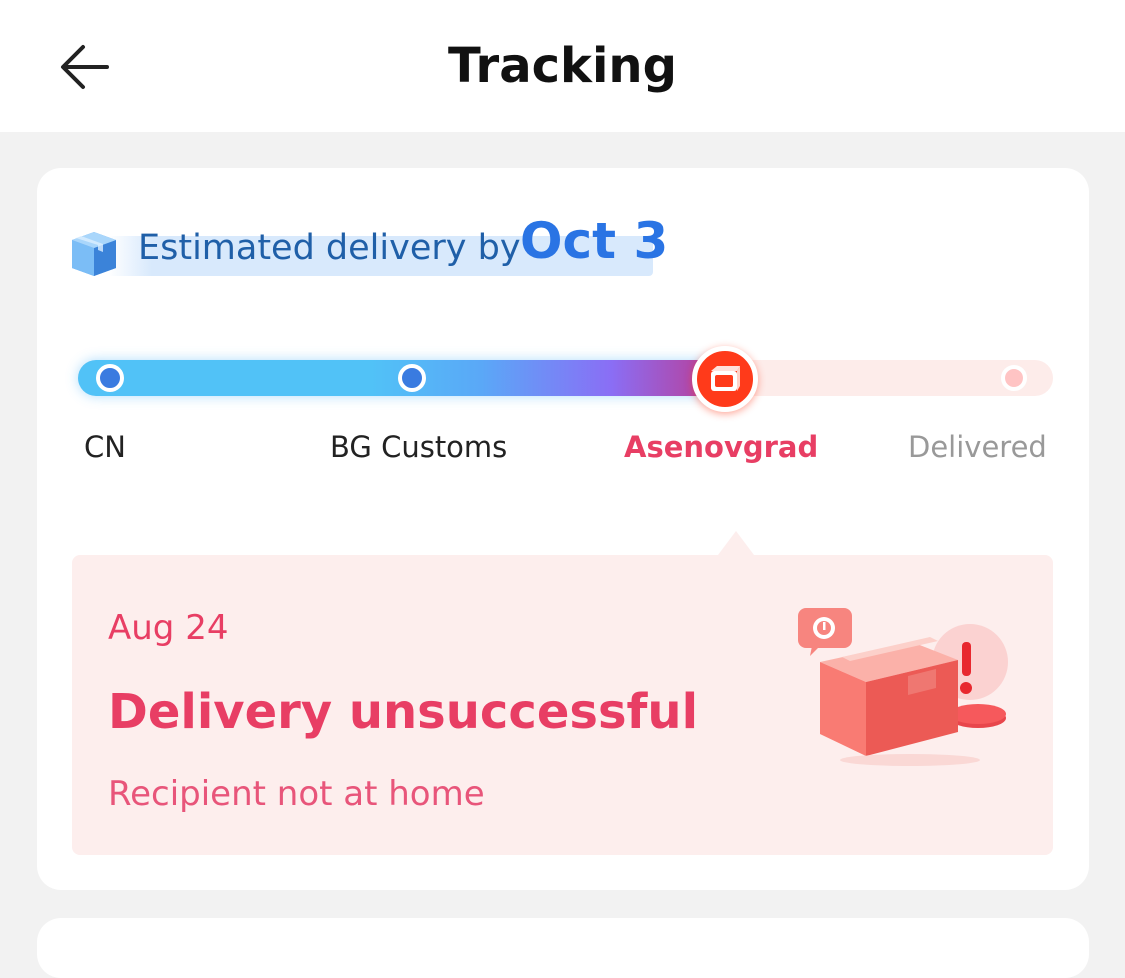  What do you see at coordinates (296, 794) in the screenshot?
I see `event-detail: Recipient not at home` at bounding box center [296, 794].